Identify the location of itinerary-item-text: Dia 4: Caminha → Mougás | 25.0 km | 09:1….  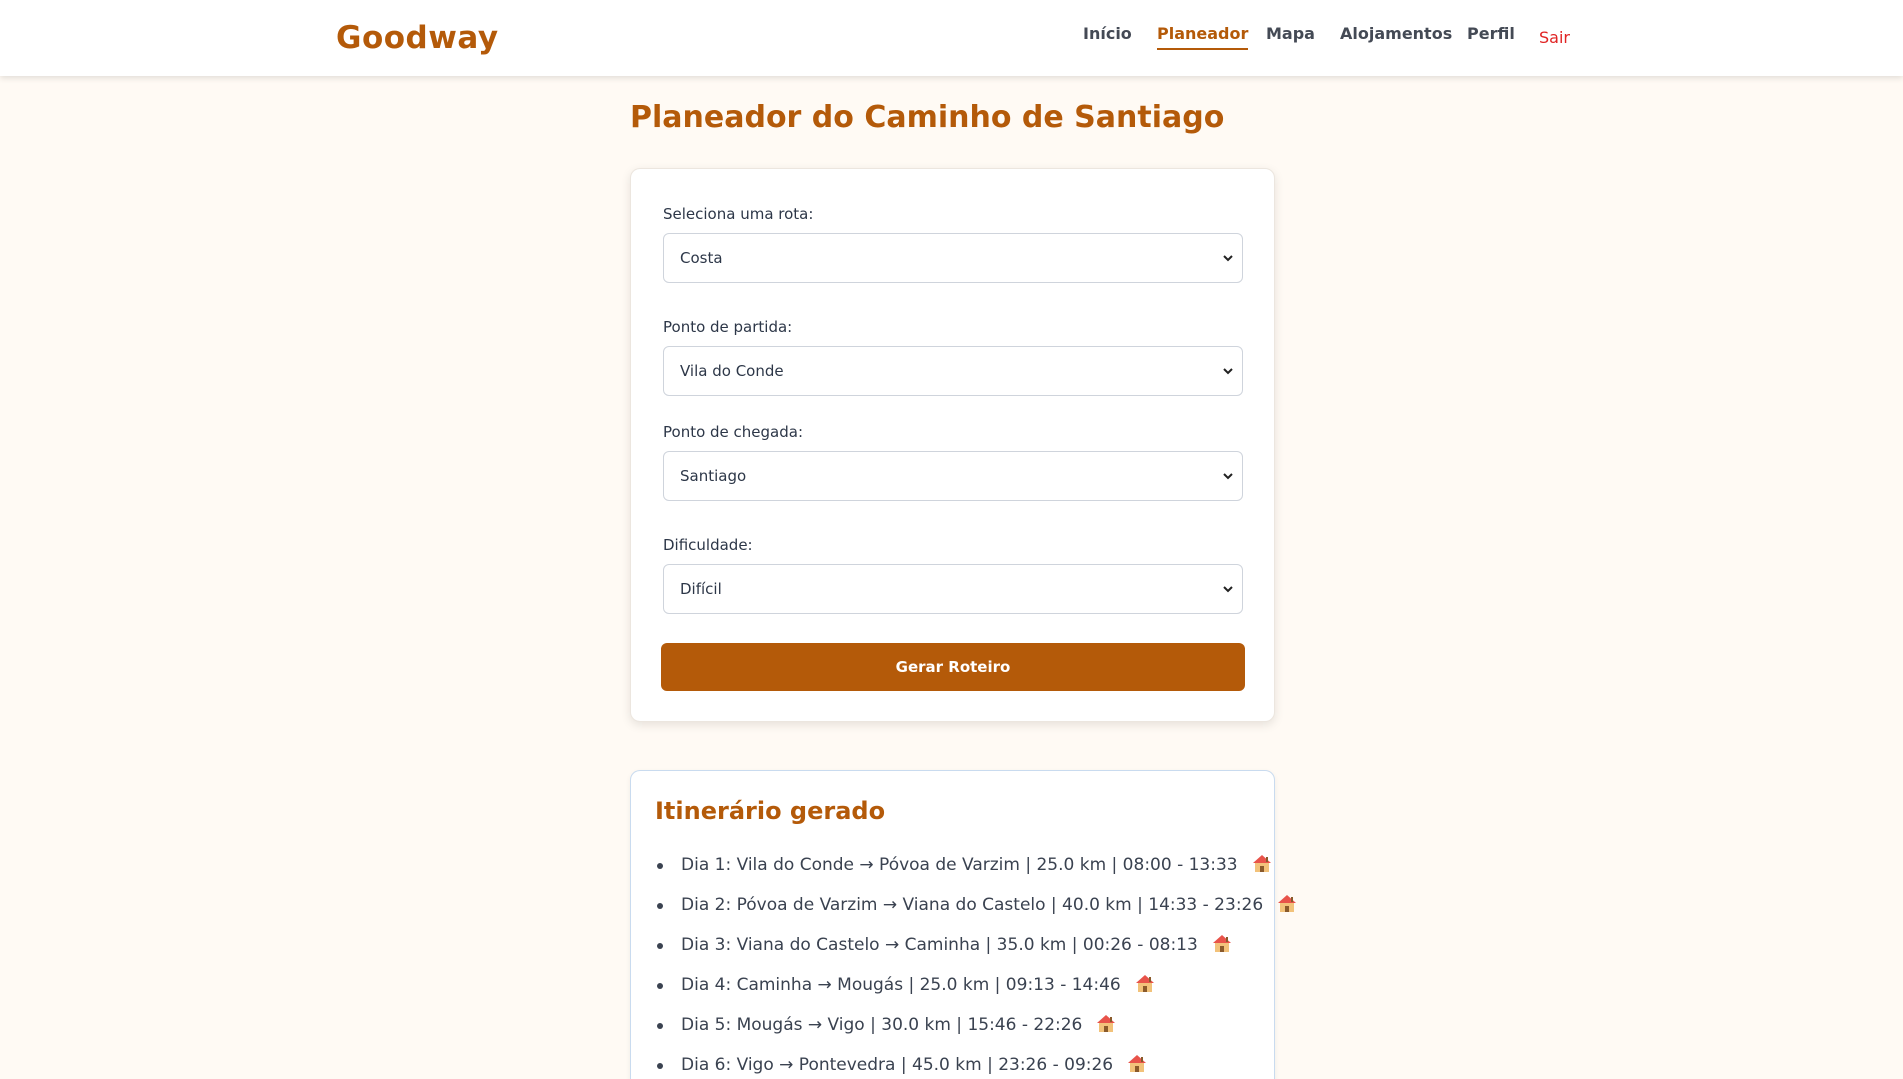
(901, 985).